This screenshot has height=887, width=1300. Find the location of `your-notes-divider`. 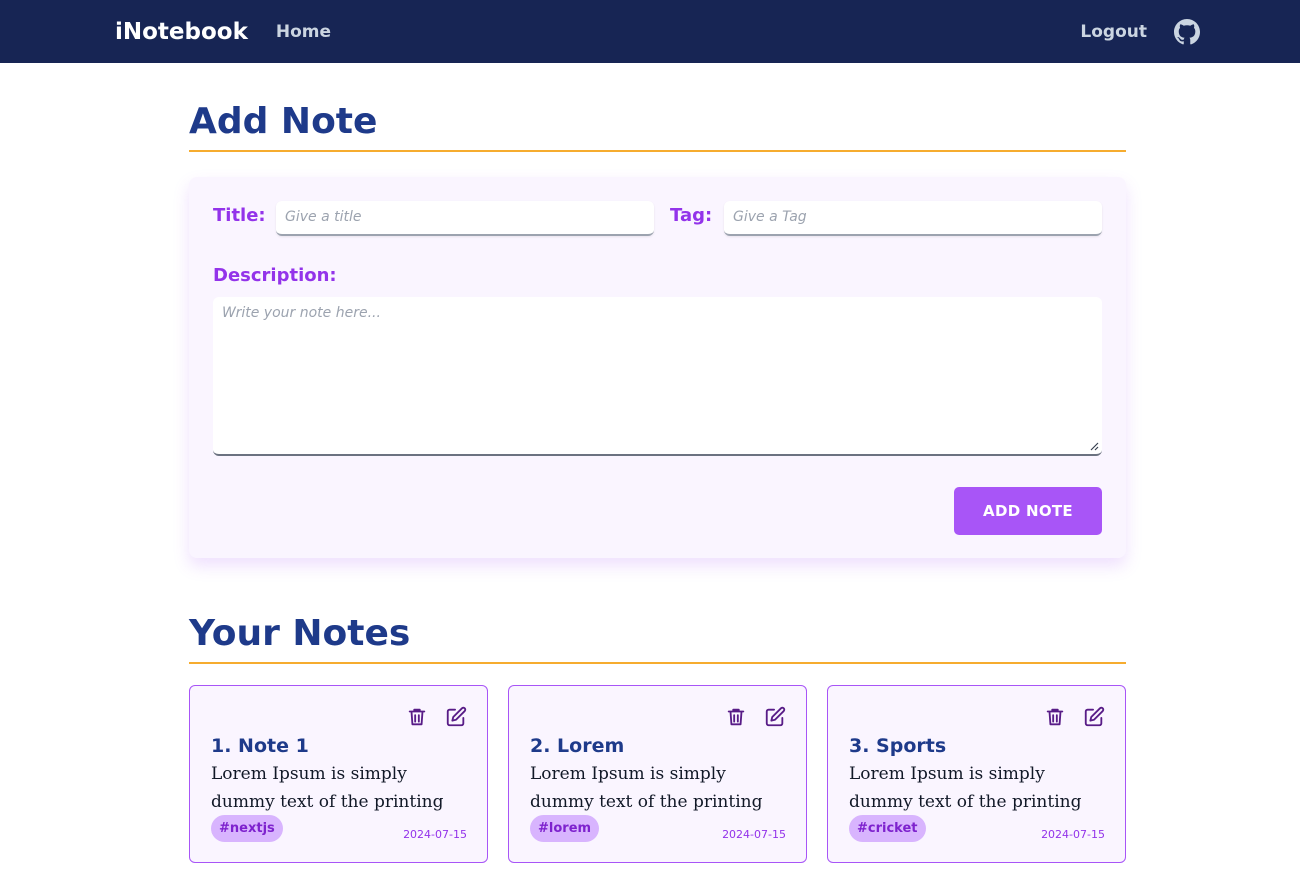

your-notes-divider is located at coordinates (657, 663).